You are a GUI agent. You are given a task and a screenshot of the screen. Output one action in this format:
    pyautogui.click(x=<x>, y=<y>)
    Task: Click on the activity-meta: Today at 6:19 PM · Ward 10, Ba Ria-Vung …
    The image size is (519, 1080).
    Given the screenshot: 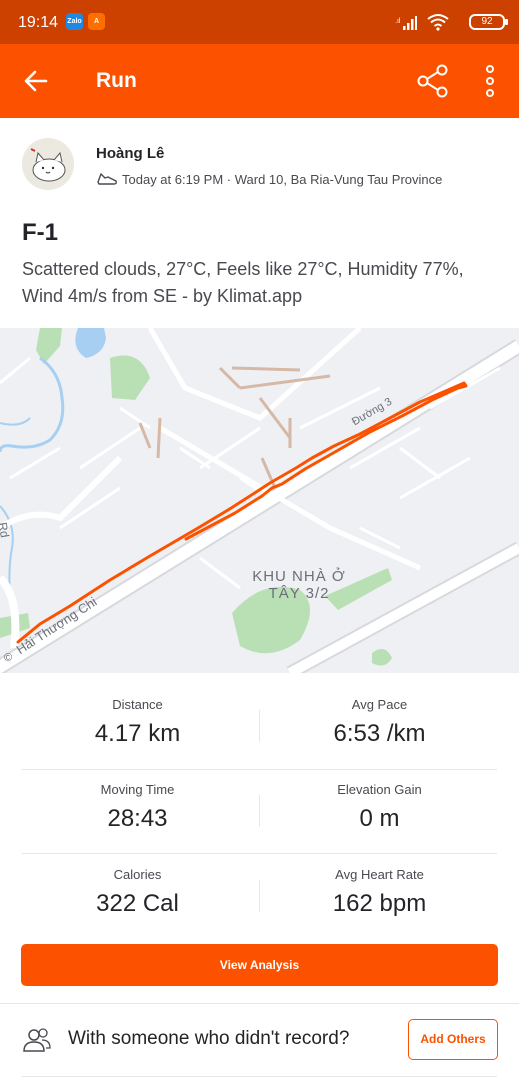 What is the action you would take?
    pyautogui.click(x=269, y=179)
    